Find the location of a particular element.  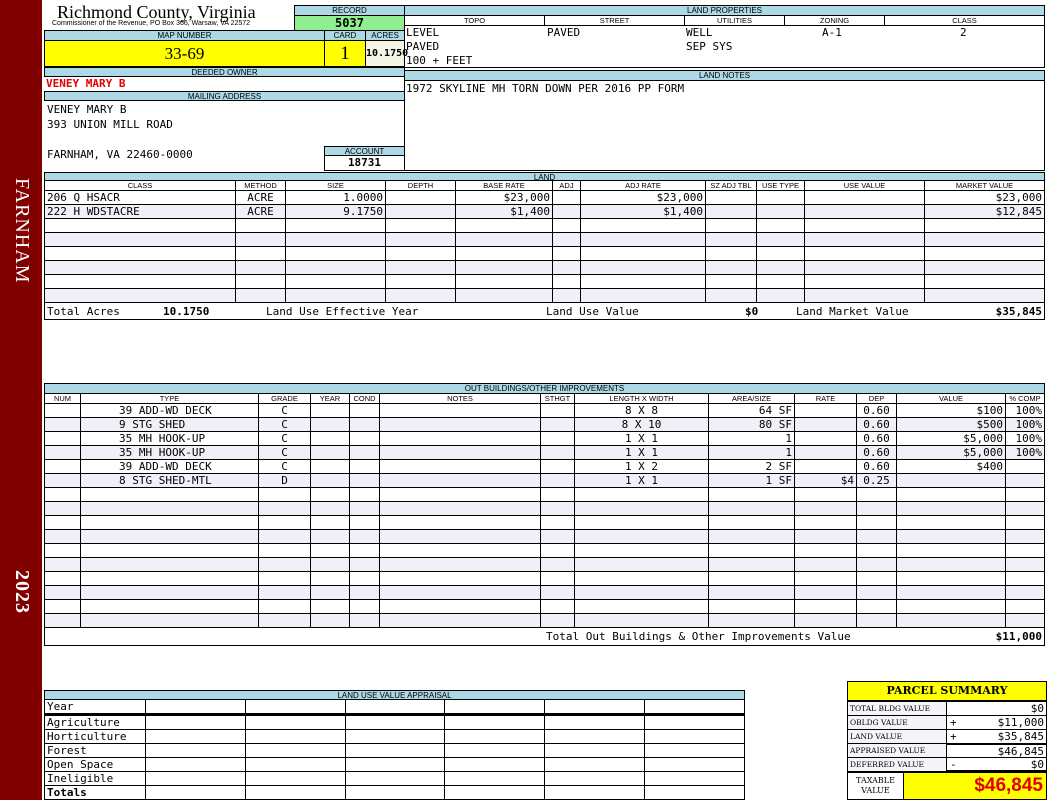

summary-value: $46,845 is located at coordinates (996, 750).